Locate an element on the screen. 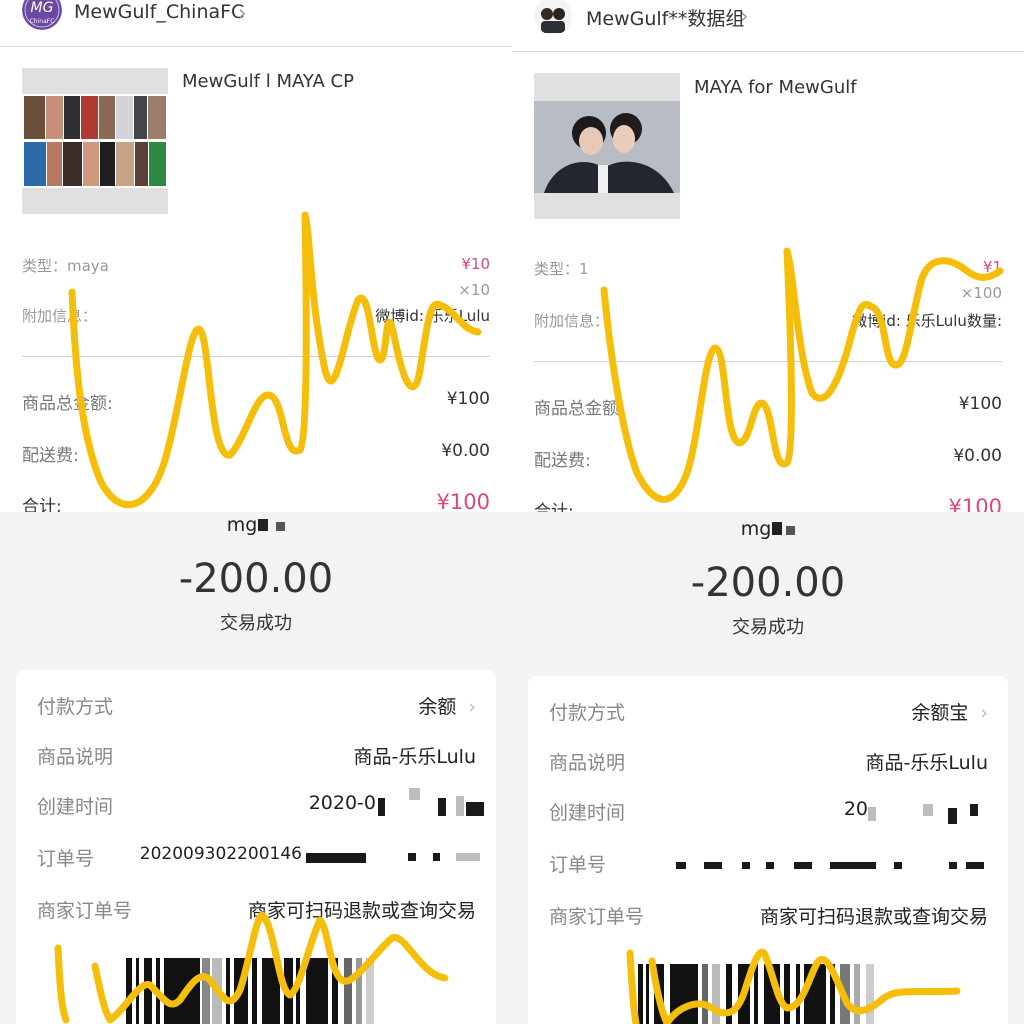 Image resolution: width=1024 pixels, height=1024 pixels. product-title: MAYA for MewGulf is located at coordinates (775, 87).